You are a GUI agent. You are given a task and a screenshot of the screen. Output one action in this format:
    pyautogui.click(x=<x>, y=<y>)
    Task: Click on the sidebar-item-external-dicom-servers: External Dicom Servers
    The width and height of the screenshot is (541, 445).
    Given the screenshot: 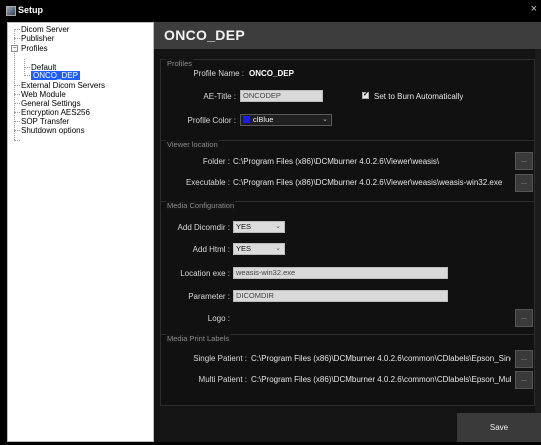 What is the action you would take?
    pyautogui.click(x=63, y=85)
    